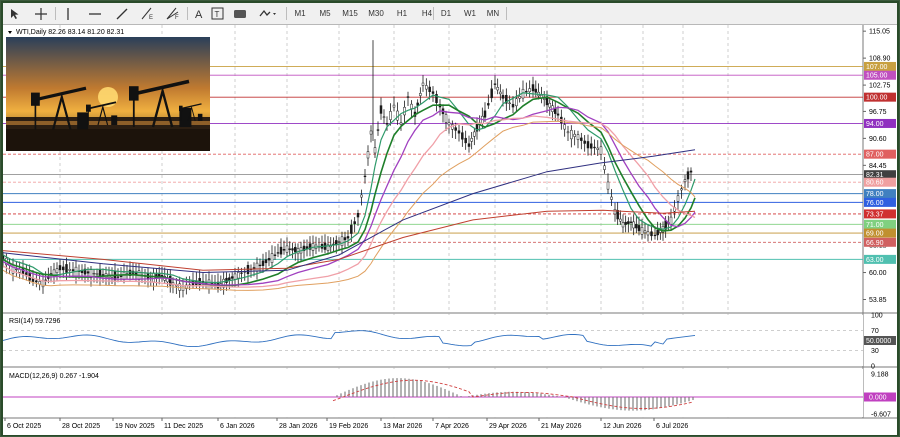 The width and height of the screenshot is (900, 437). I want to click on timeframe-m15-button: M15, so click(350, 13).